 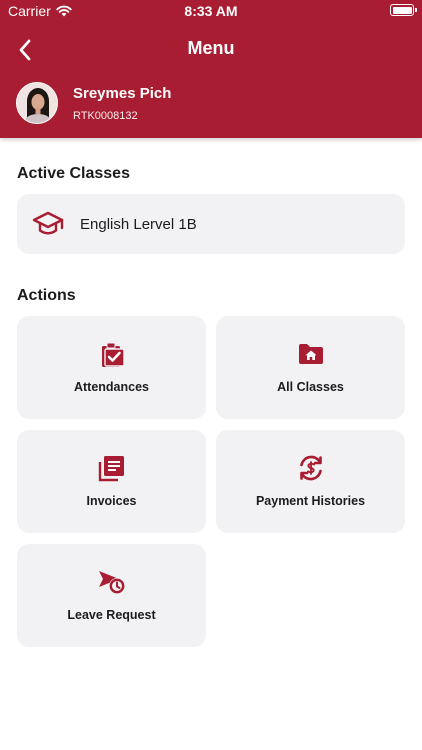 I want to click on profile-summary: Sreymes Pich RTK0008132, so click(x=93, y=103).